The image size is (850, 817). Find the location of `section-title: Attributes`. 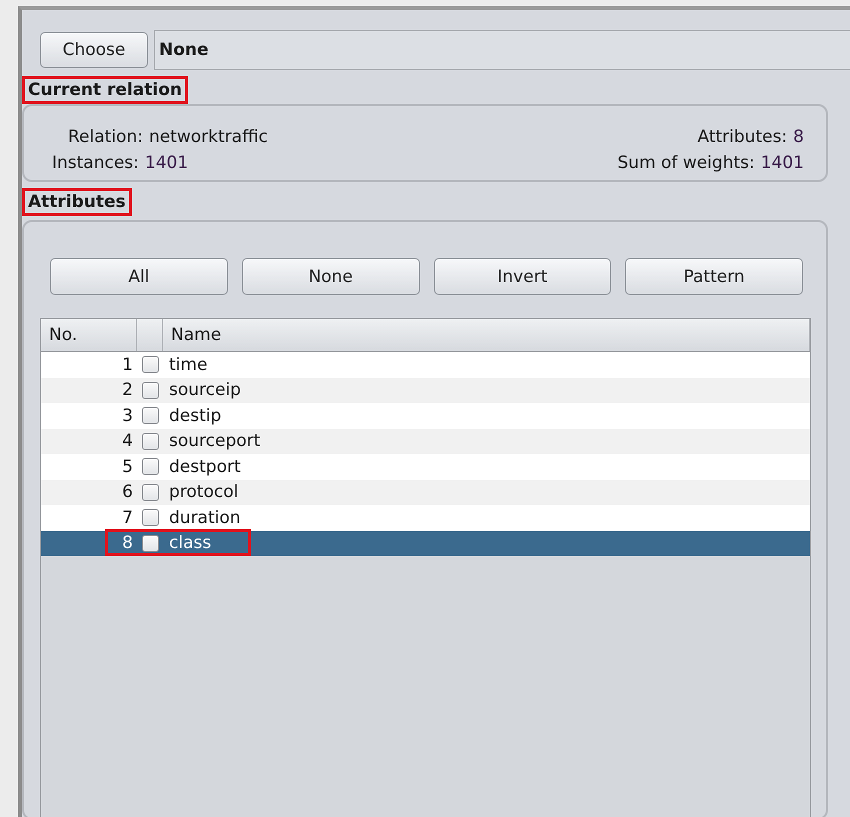

section-title: Attributes is located at coordinates (77, 202).